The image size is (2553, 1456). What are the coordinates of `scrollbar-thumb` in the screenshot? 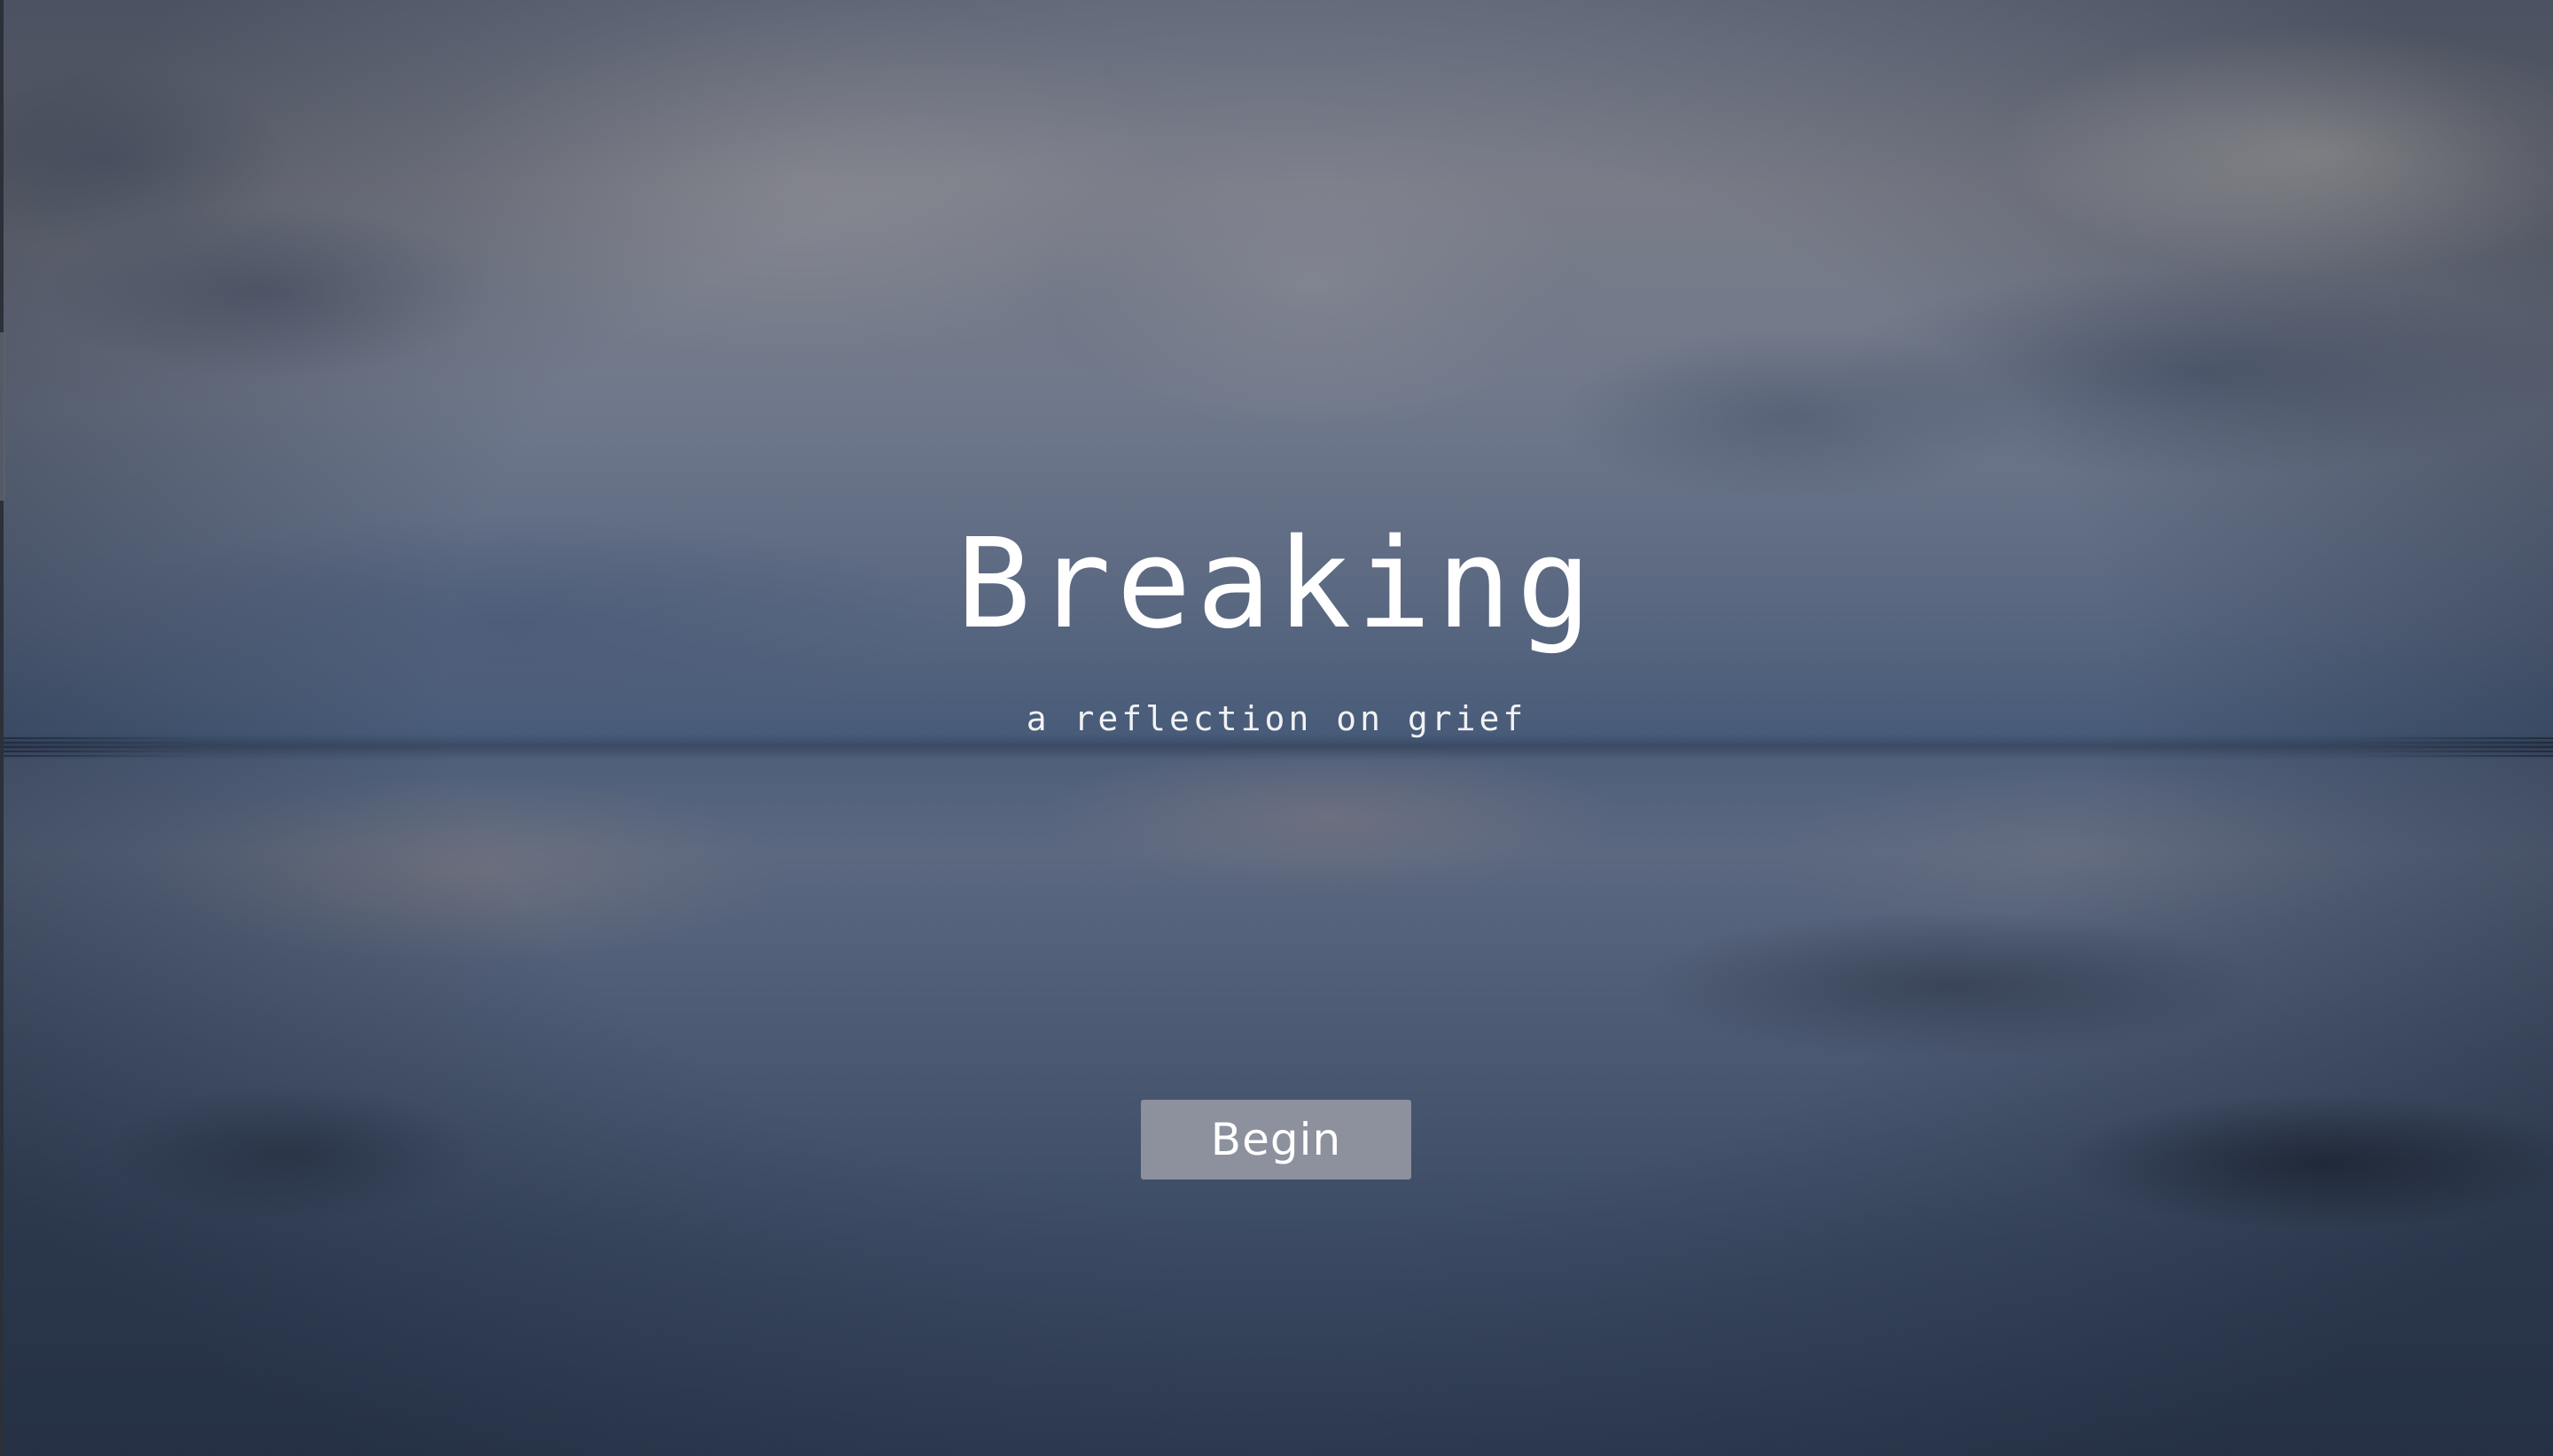 It's located at (3, 416).